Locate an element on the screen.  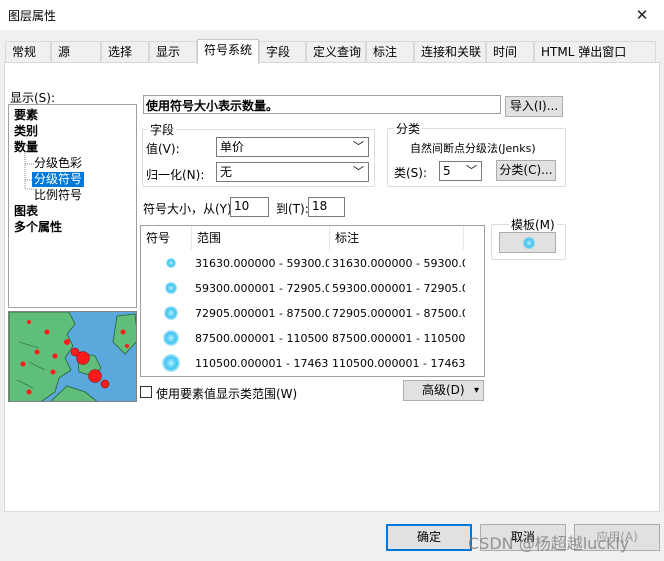
tab-selection: 选择 is located at coordinates (125, 52).